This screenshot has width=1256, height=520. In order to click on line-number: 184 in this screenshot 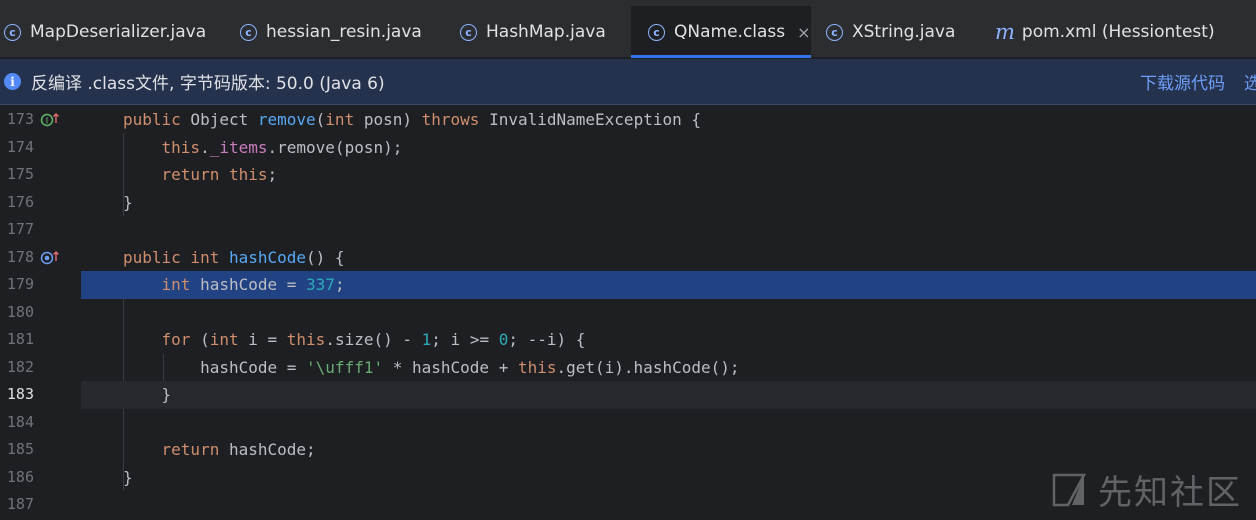, I will do `click(20, 421)`.